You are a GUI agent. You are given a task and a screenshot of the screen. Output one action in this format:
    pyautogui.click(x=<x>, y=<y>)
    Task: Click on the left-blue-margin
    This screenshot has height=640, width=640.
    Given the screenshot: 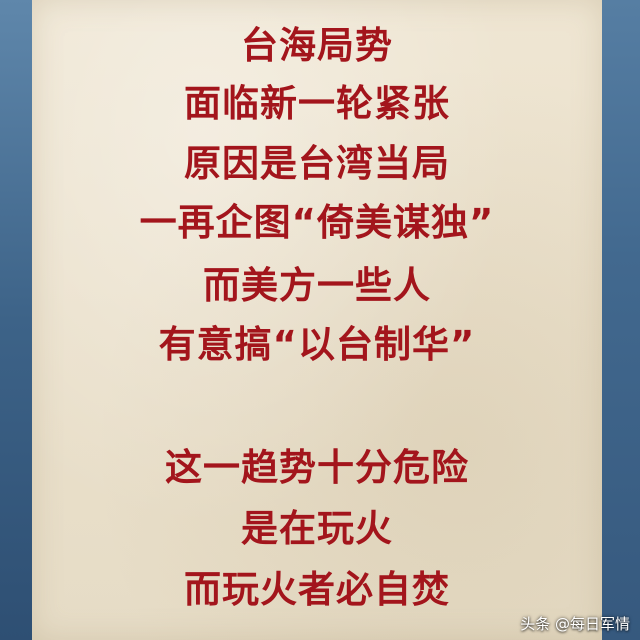 What is the action you would take?
    pyautogui.click(x=16, y=320)
    